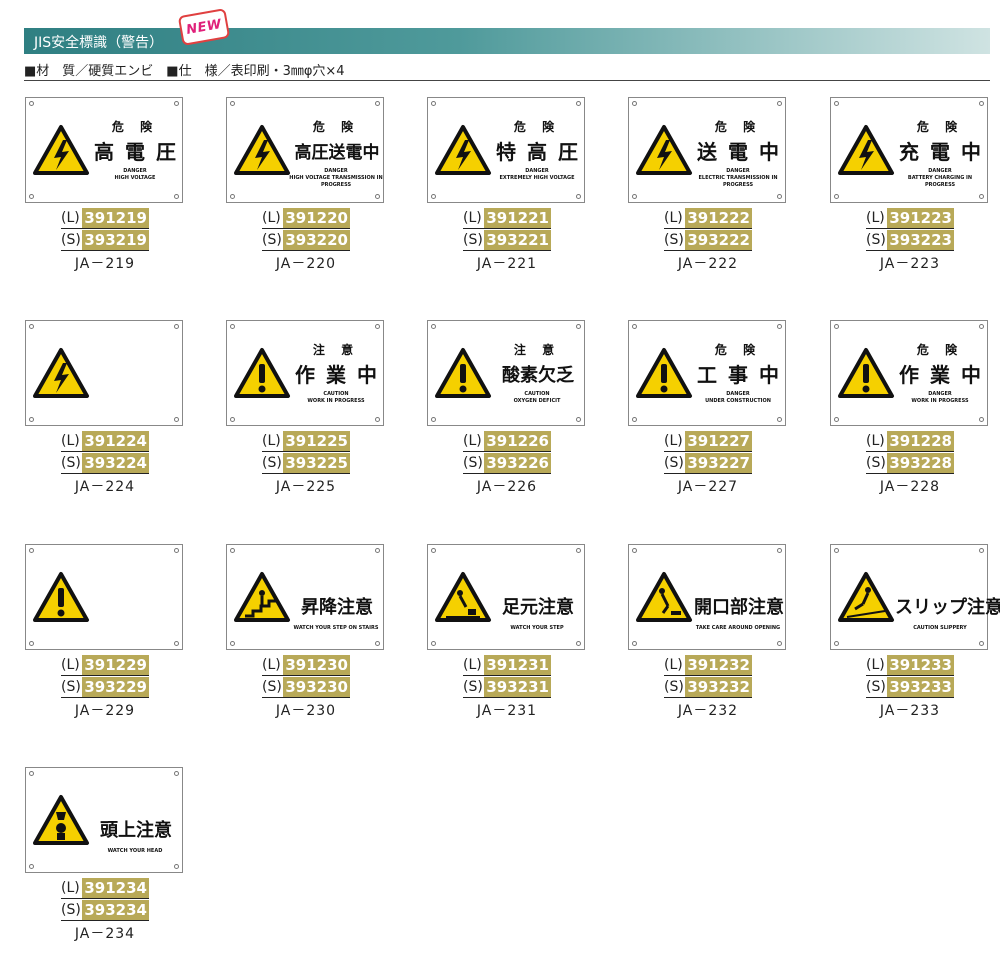 This screenshot has width=1000, height=960. Describe the element at coordinates (909, 373) in the screenshot. I see `safety-sign: 危 険作 業 中 DANGER WORK IN PROGRESS` at that location.